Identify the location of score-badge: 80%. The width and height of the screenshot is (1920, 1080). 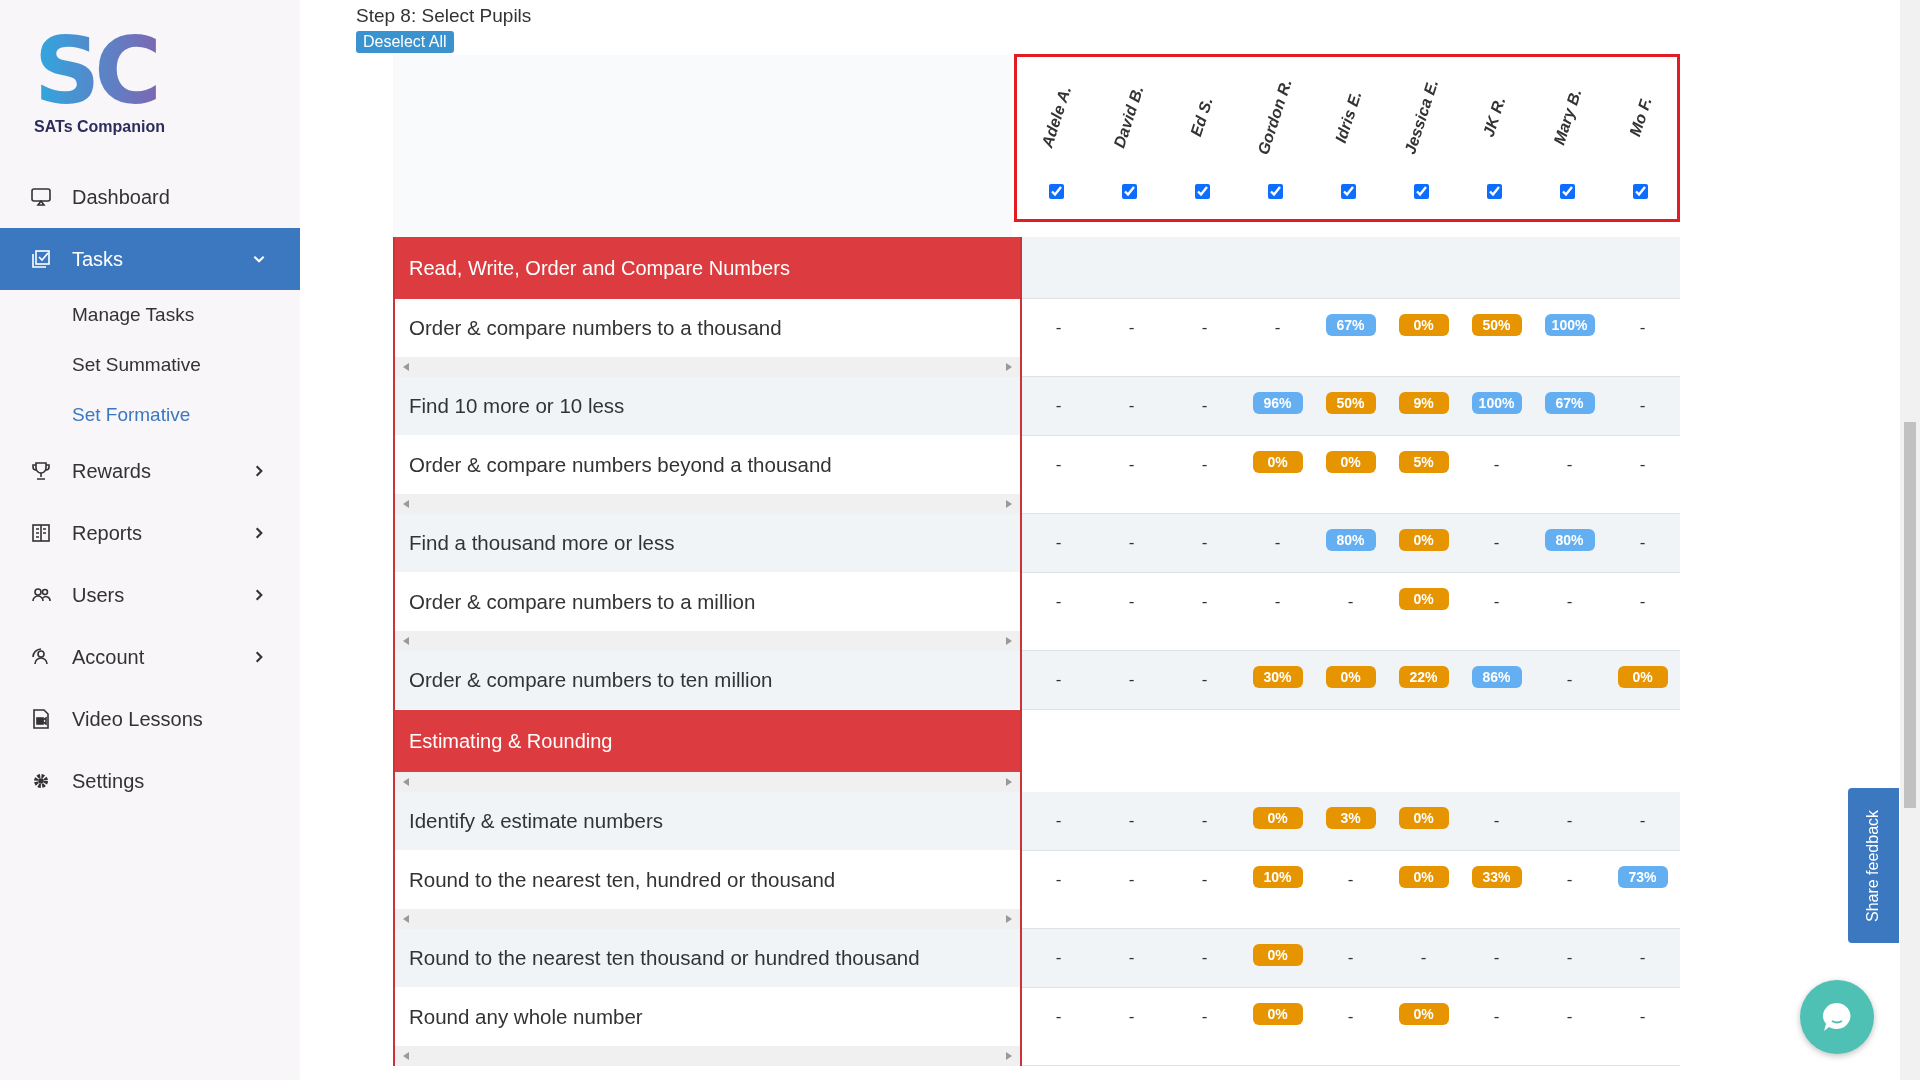
(1350, 540).